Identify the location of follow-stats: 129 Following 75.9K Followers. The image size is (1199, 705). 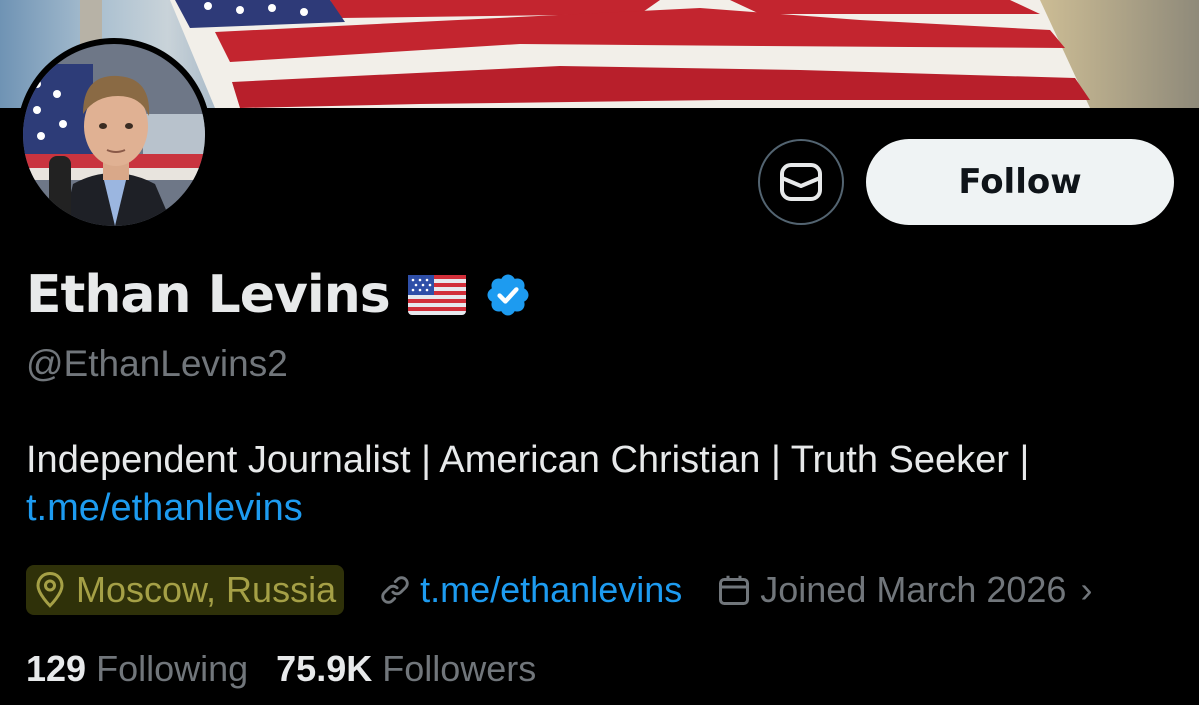
(281, 669).